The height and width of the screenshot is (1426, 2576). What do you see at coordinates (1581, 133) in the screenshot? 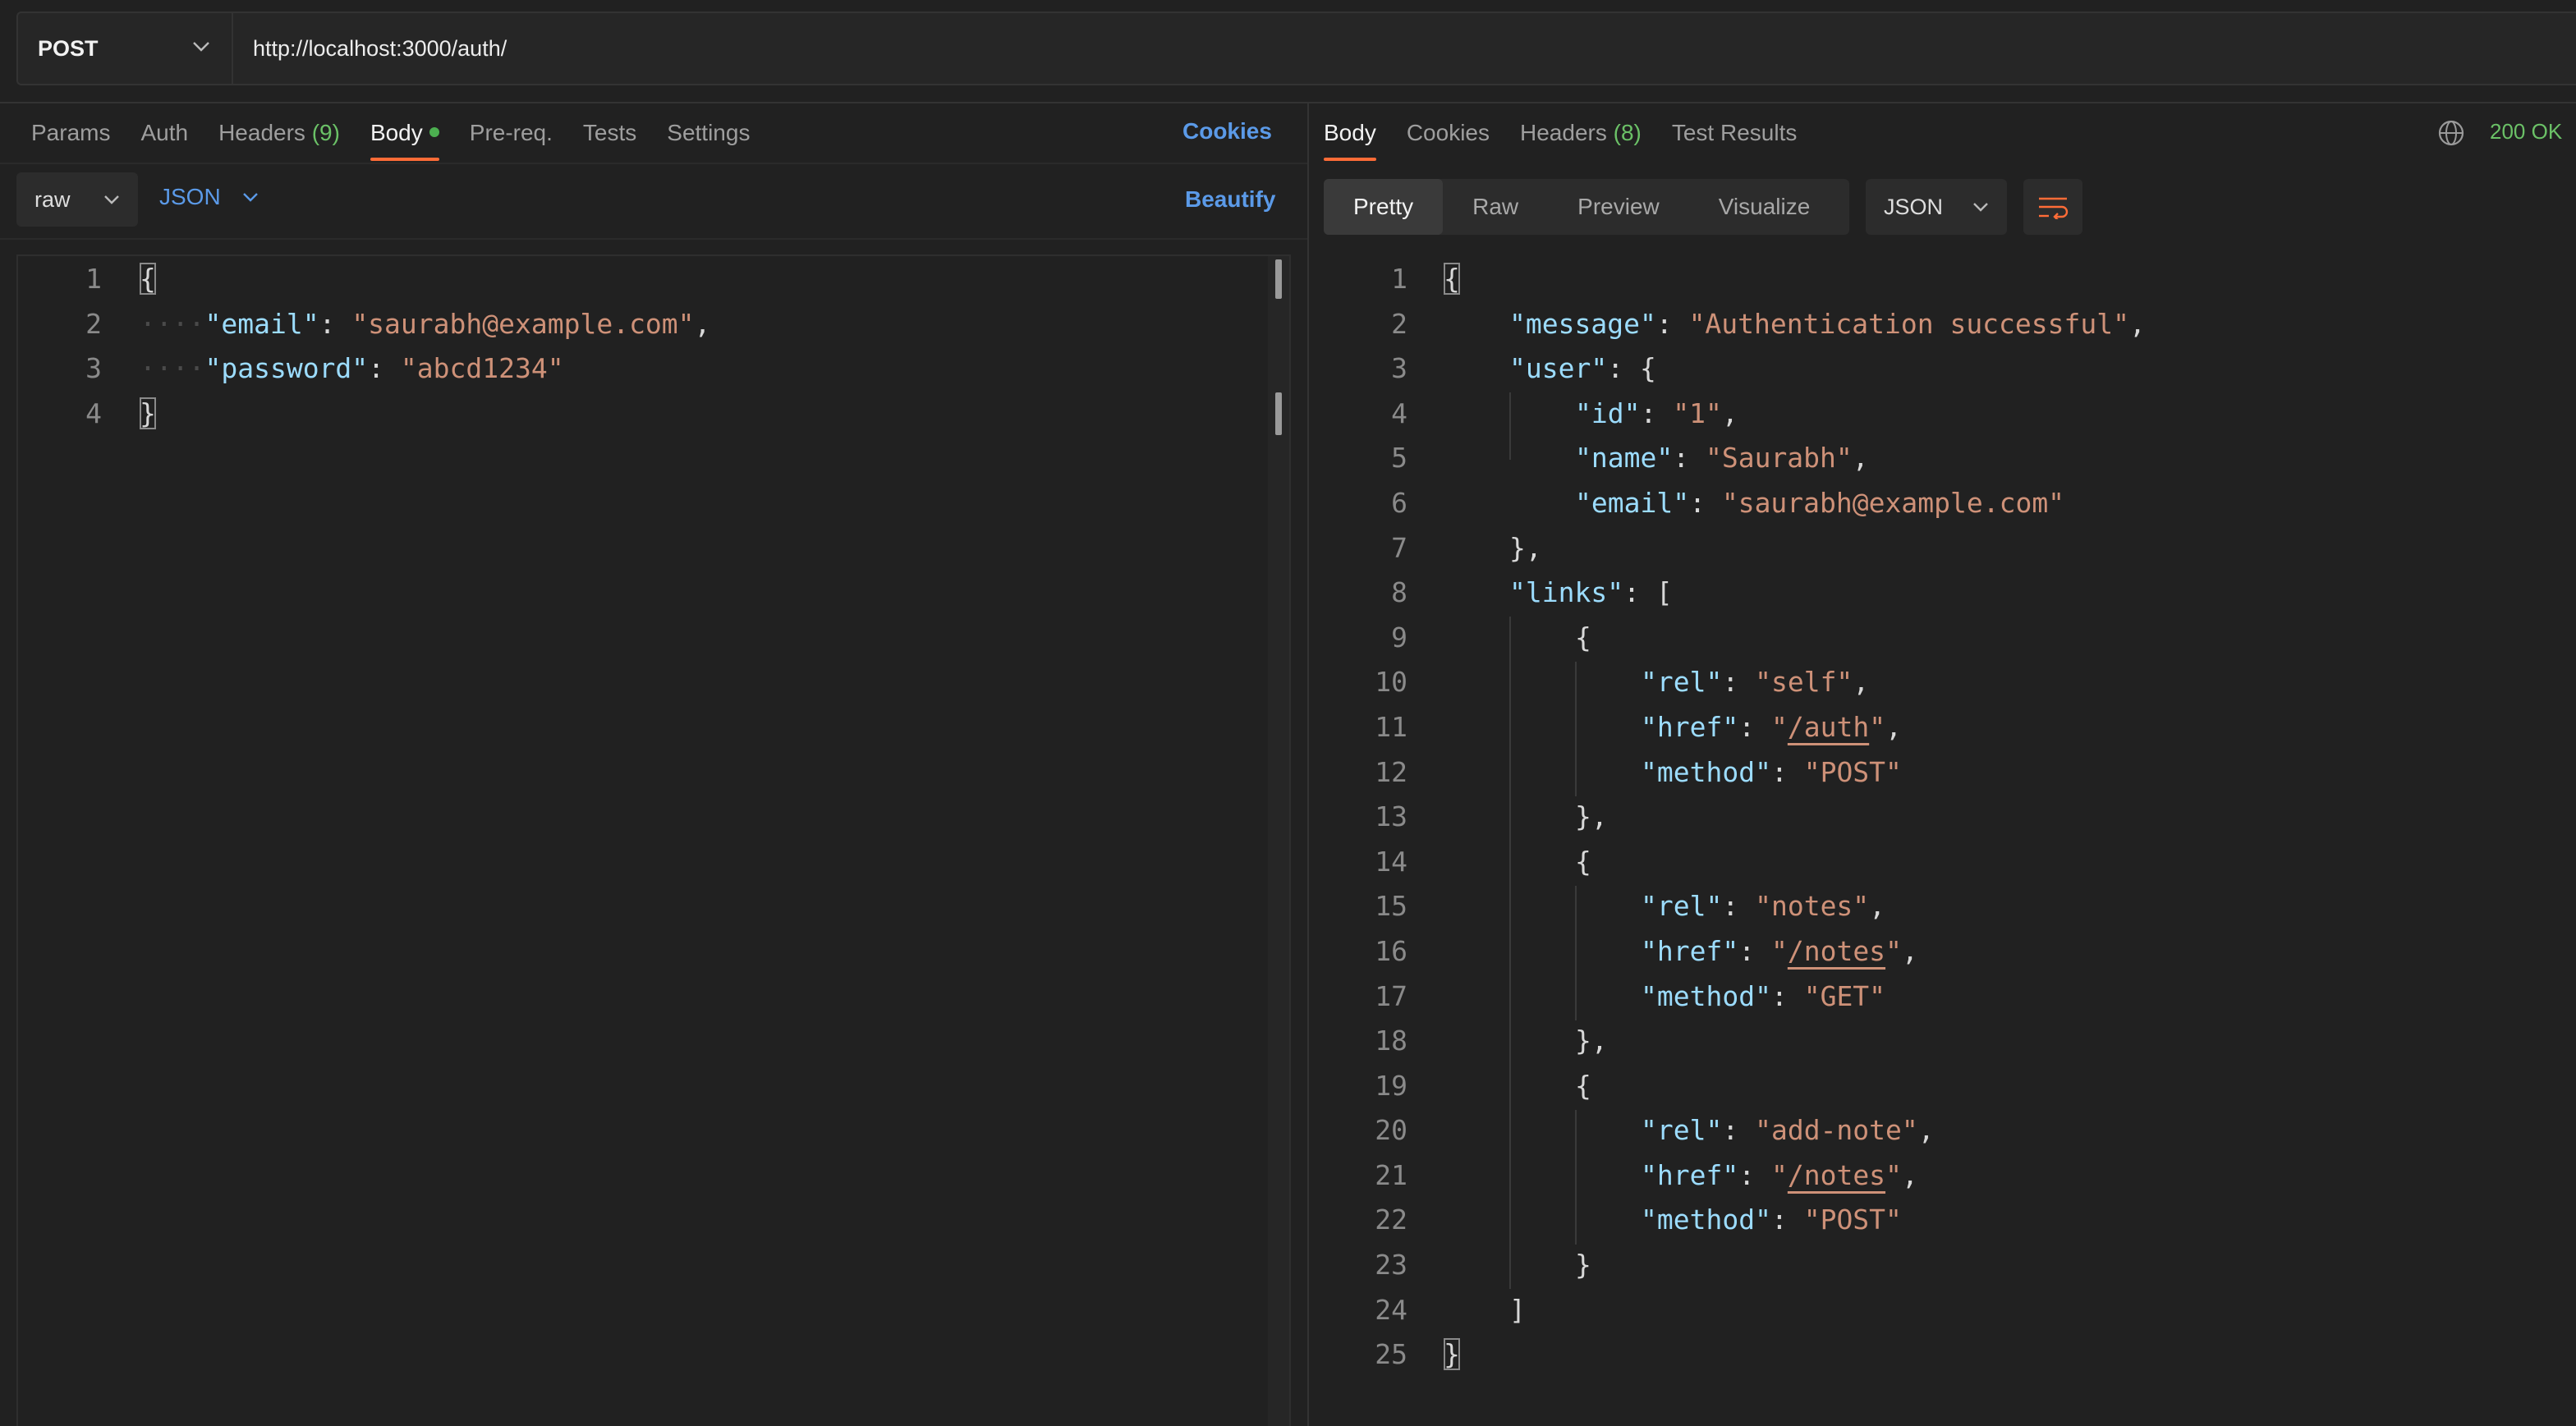
I see `tab-response-headers: Headers (8)` at bounding box center [1581, 133].